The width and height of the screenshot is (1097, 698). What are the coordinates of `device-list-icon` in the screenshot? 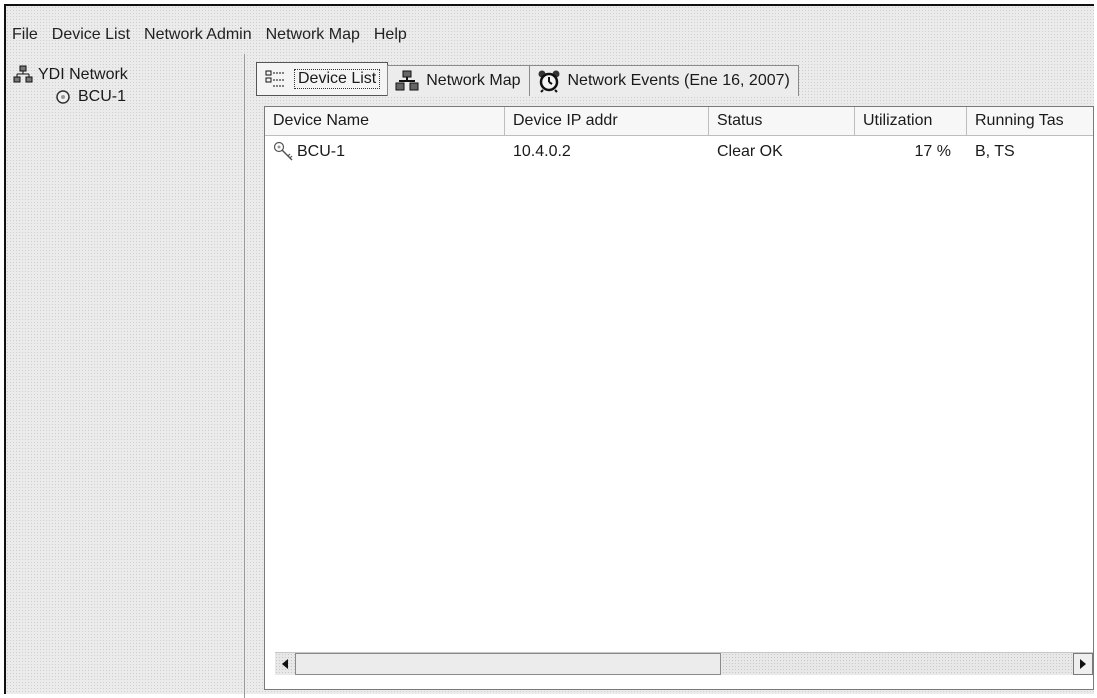 It's located at (276, 79).